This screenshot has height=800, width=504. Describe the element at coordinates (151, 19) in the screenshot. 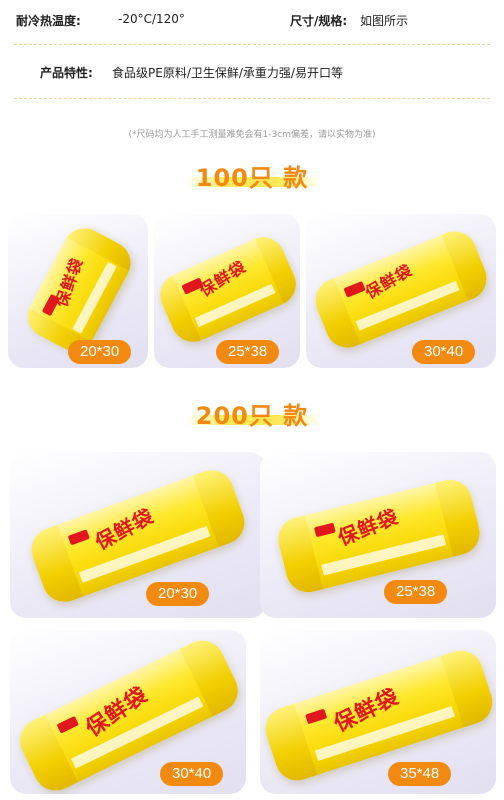

I see `temp-value: -20°C/120°` at that location.